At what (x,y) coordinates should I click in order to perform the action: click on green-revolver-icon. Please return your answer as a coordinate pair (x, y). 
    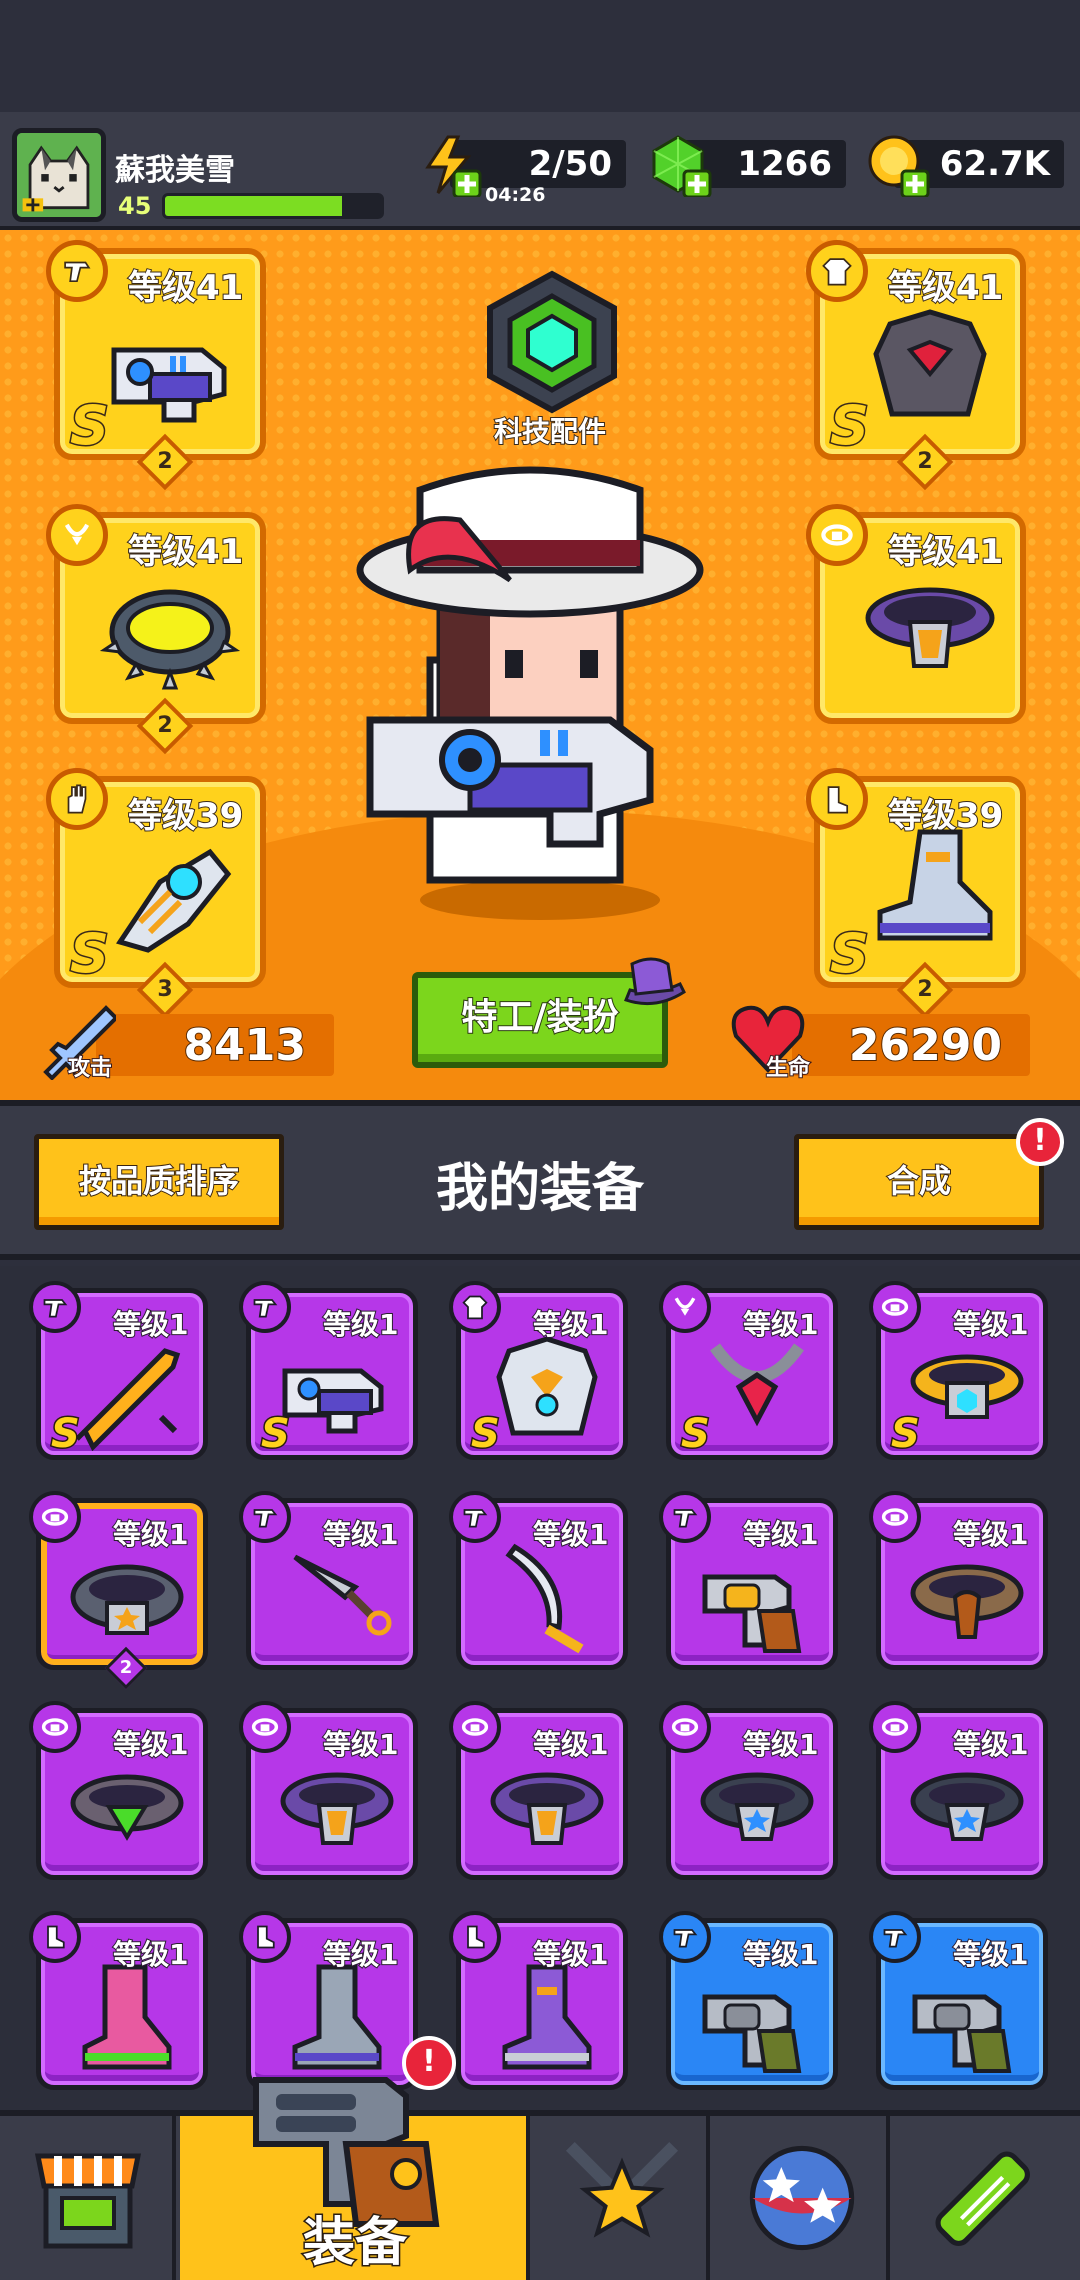
    Looking at the image, I should click on (752, 2033).